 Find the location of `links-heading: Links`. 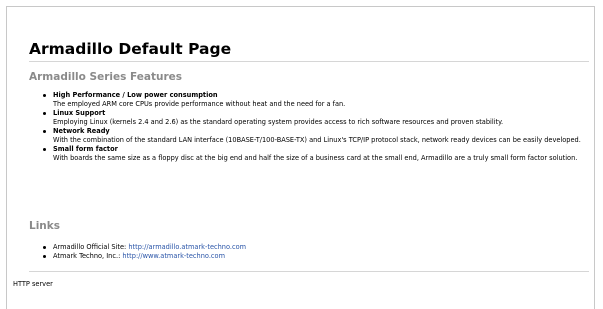

links-heading: Links is located at coordinates (44, 226).